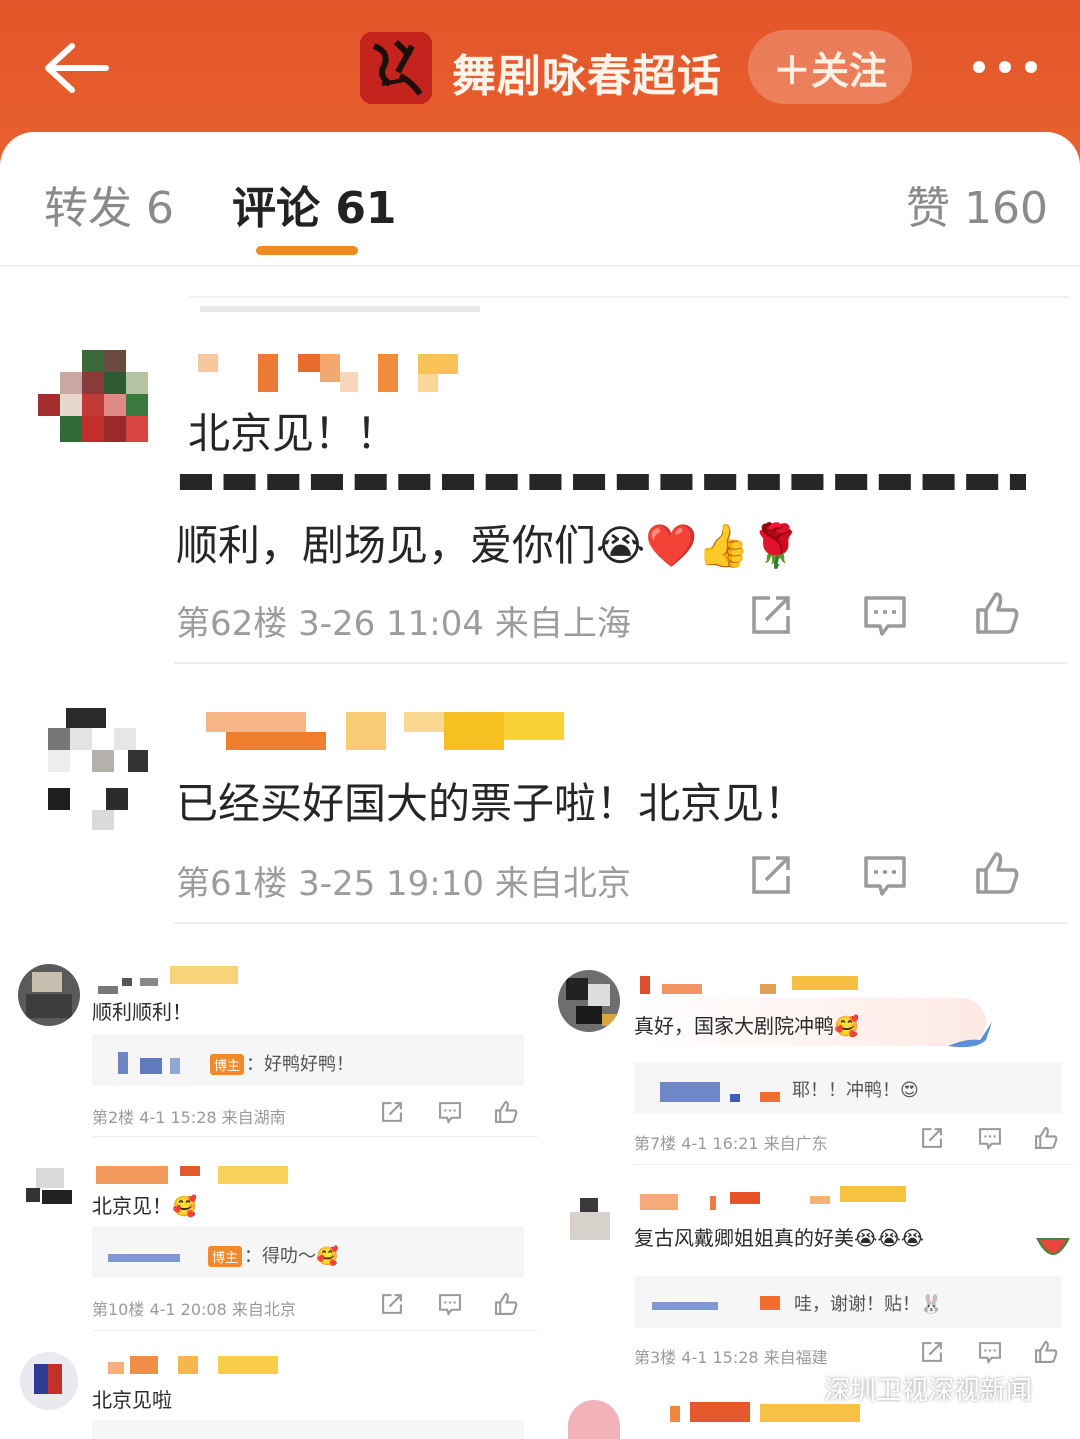 This screenshot has height=1439, width=1080. I want to click on comment-meta: 第62楼 3-26 11:04 来自上海, so click(403, 624).